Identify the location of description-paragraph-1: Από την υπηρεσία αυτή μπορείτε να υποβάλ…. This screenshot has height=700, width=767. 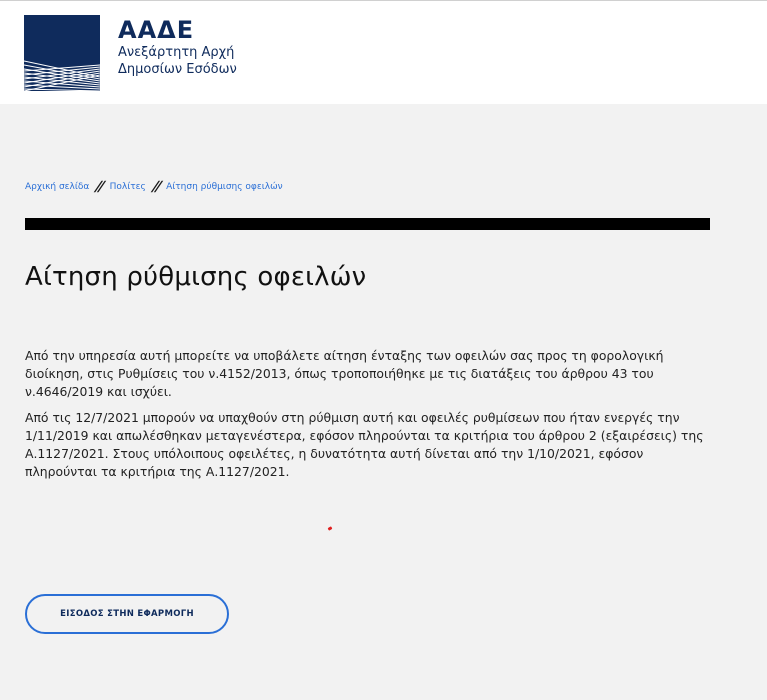
(344, 373).